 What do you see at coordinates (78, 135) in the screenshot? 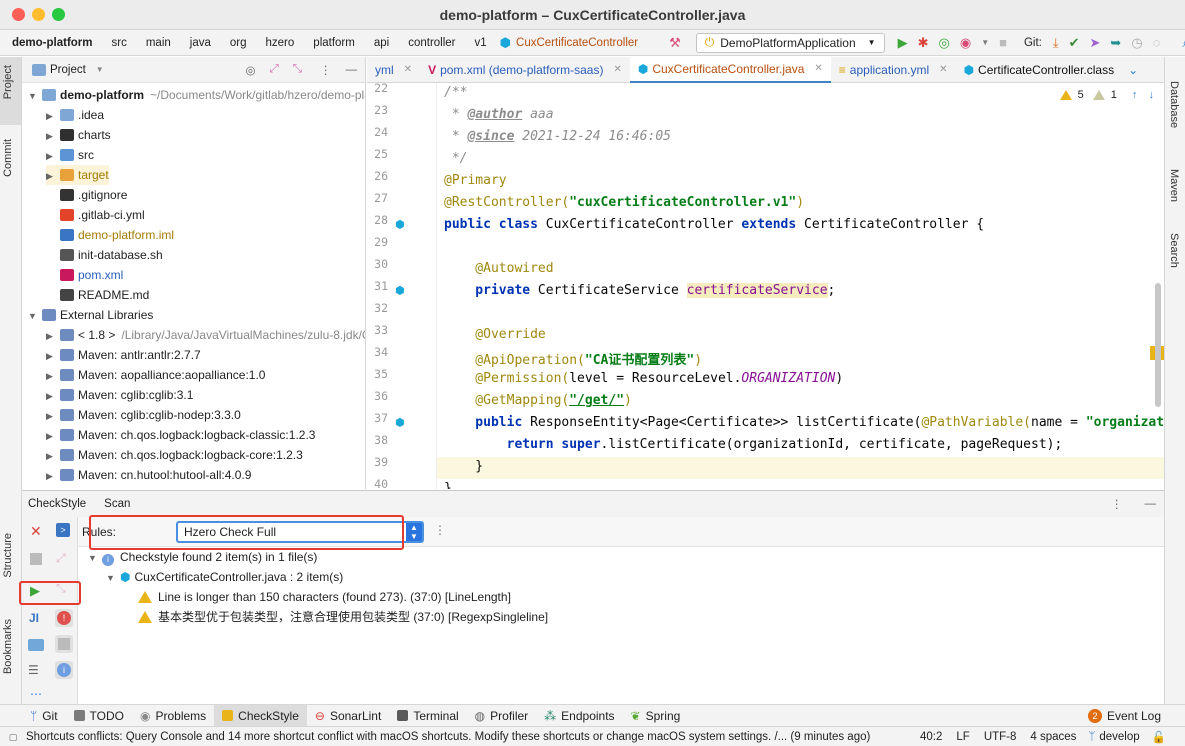
I see `tree-item: ▶ charts` at bounding box center [78, 135].